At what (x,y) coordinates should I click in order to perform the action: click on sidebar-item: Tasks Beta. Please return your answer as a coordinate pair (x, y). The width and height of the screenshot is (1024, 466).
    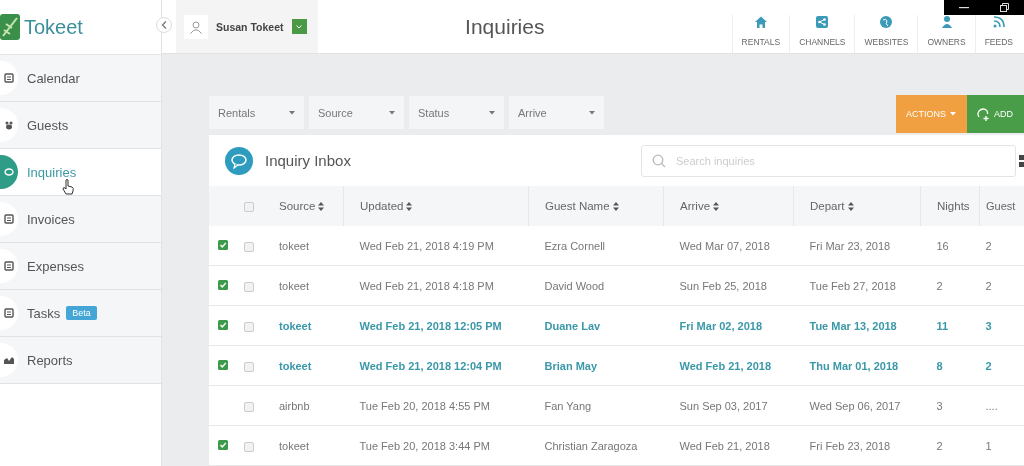
    Looking at the image, I should click on (80, 313).